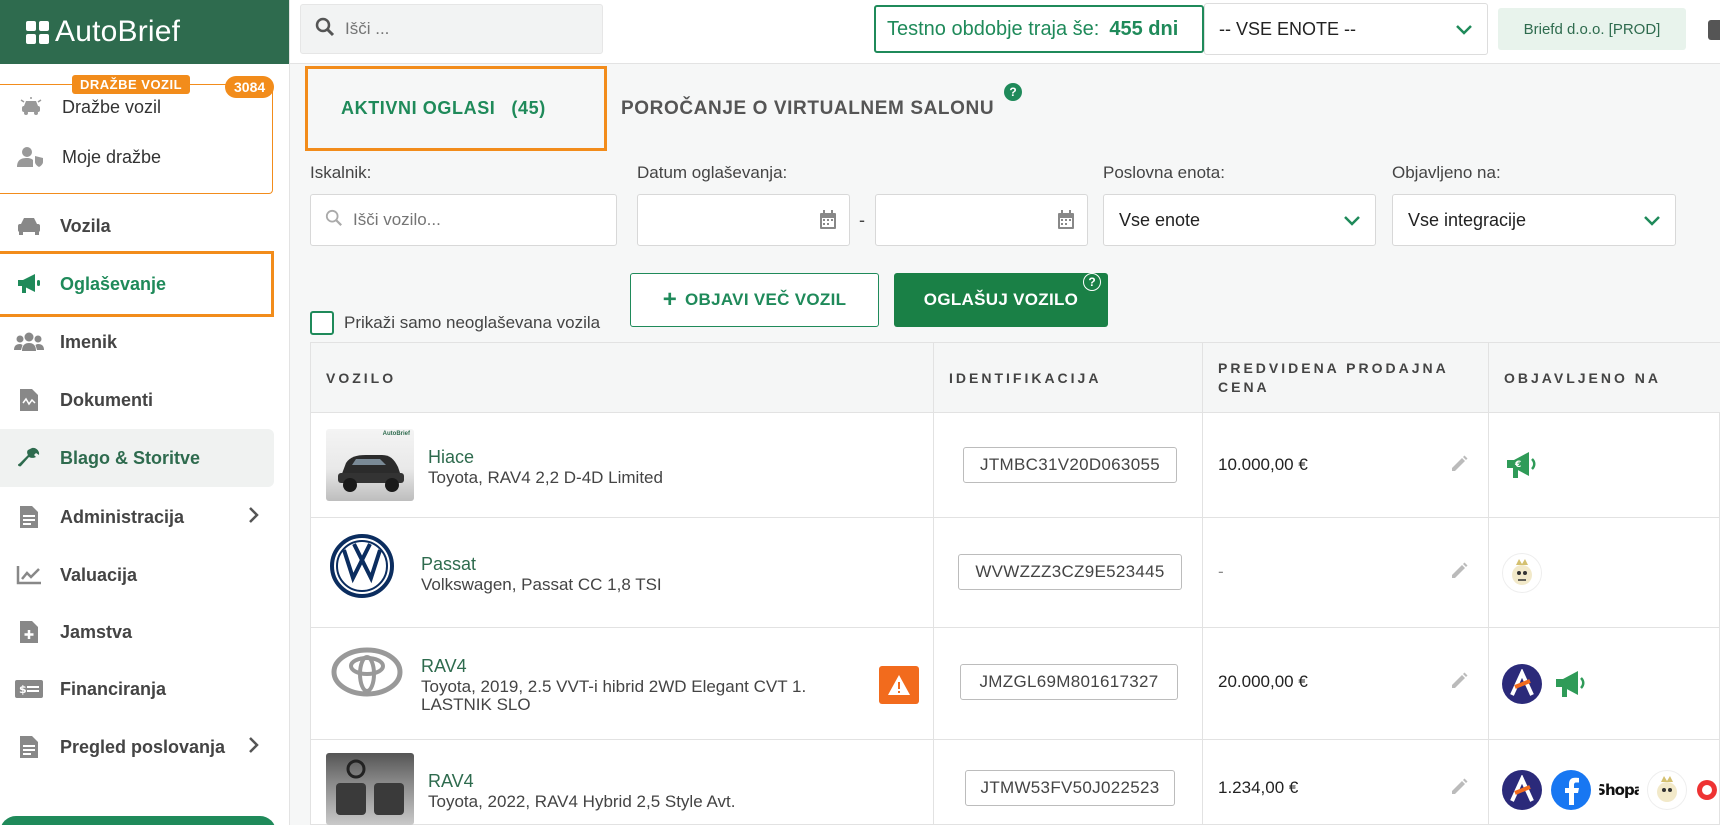 The width and height of the screenshot is (1720, 825). What do you see at coordinates (112, 106) in the screenshot?
I see `sidebar-item-label: Dražbe vozil` at bounding box center [112, 106].